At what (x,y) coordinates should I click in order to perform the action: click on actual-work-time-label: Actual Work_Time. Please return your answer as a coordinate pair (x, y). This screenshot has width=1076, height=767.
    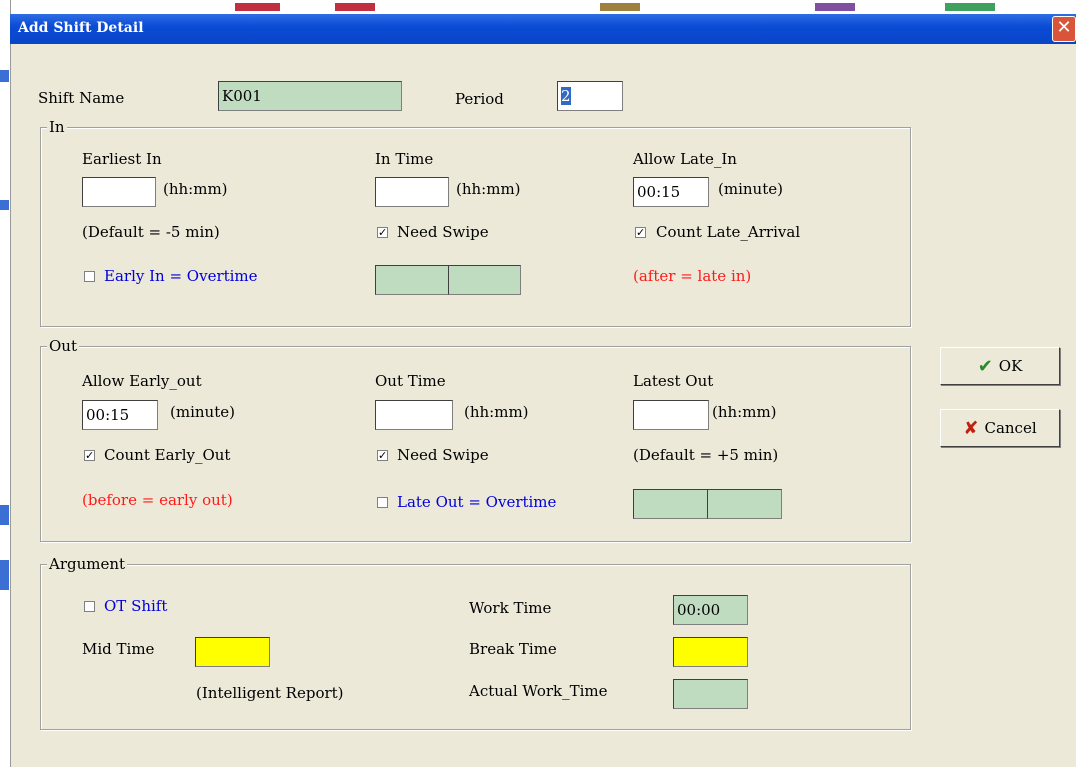
    Looking at the image, I should click on (538, 691).